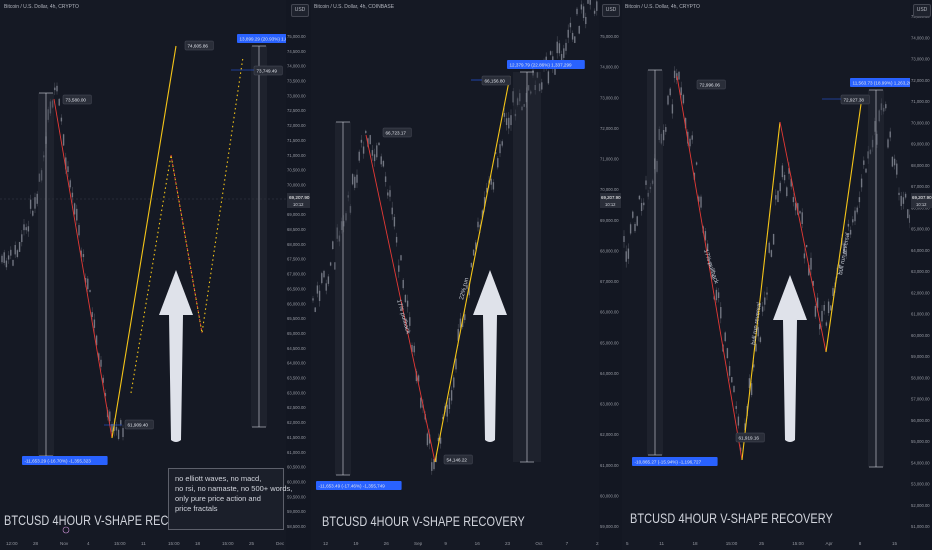  Describe the element at coordinates (920, 292) in the screenshot. I see `price-tick-label: 62,000.00` at that location.